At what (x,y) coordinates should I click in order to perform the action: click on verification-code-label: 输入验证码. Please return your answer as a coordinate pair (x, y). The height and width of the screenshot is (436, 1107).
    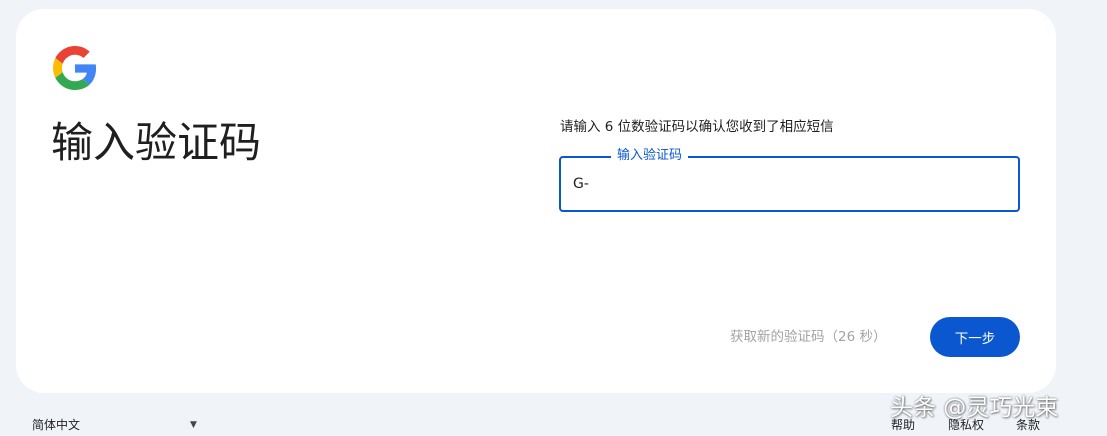
    Looking at the image, I should click on (650, 156).